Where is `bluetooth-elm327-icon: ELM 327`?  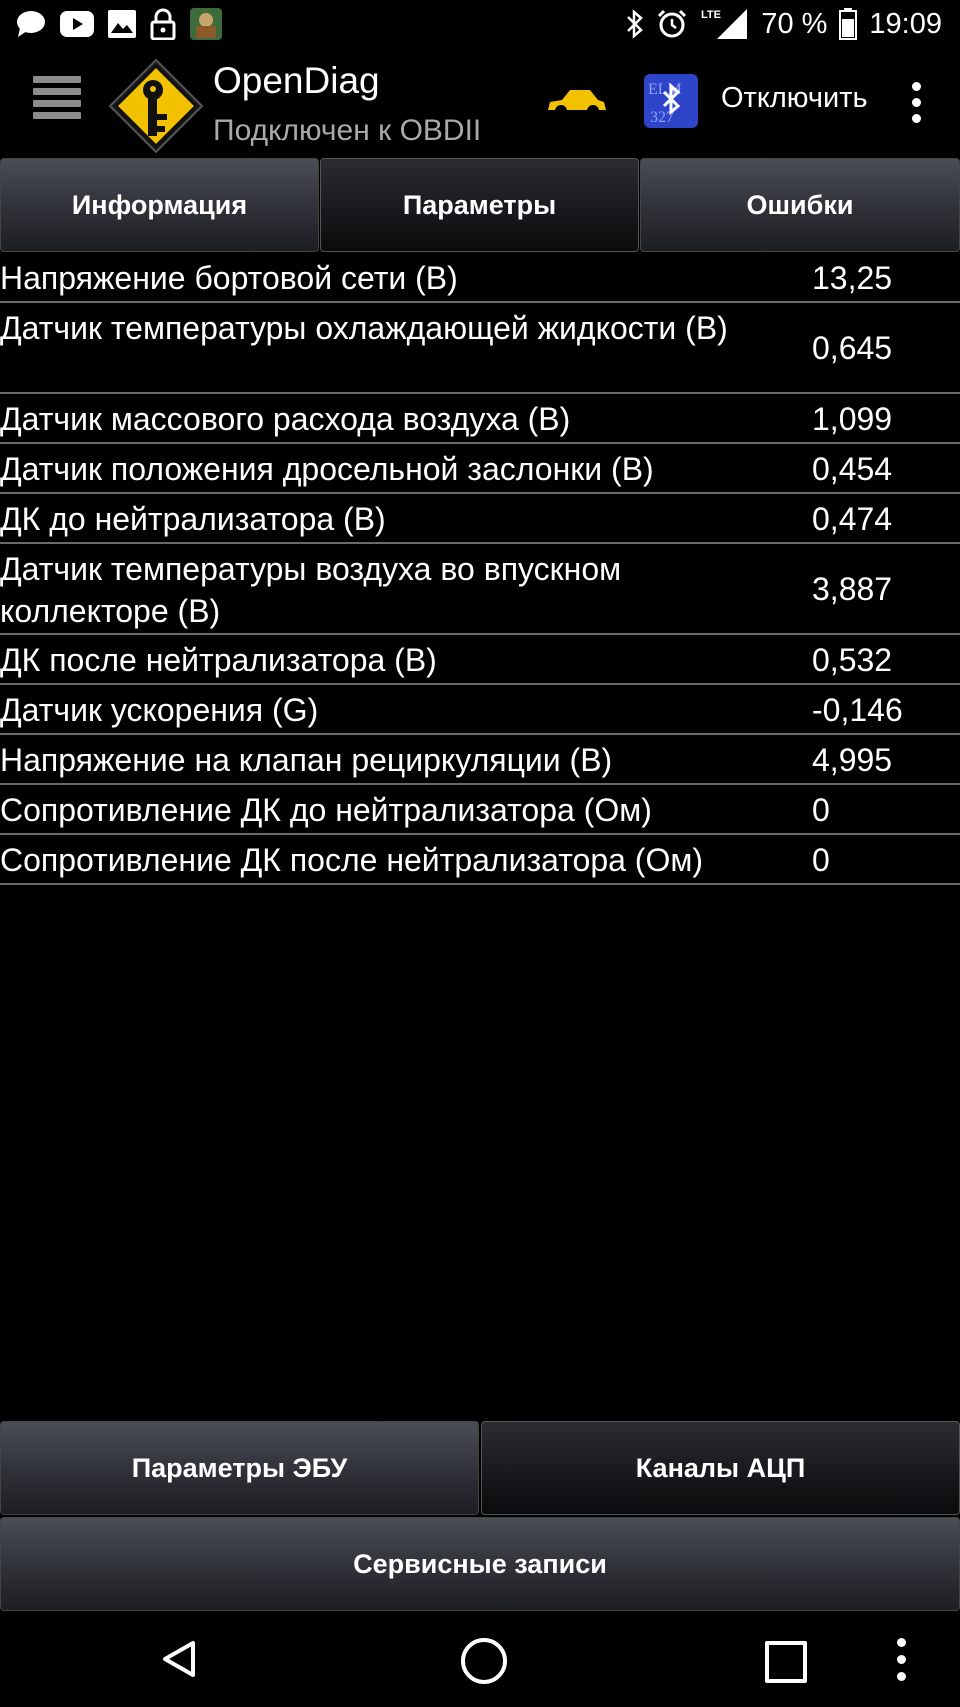
bluetooth-elm327-icon: ELM 327 is located at coordinates (671, 101).